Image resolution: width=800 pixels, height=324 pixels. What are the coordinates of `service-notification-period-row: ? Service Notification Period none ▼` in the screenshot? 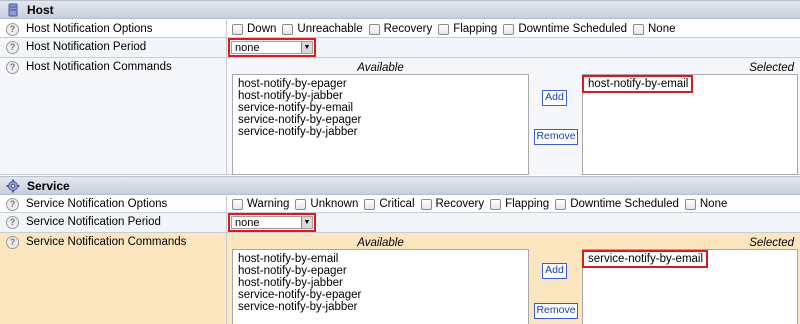 It's located at (400, 223).